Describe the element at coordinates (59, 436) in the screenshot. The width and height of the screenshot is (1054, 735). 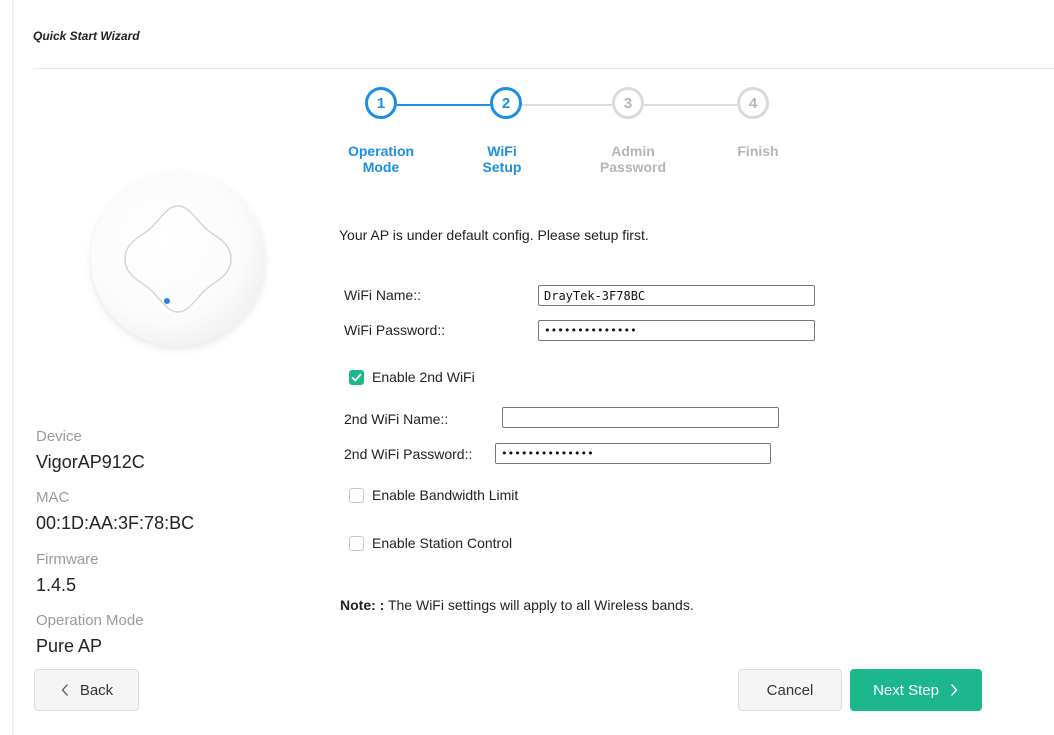
I see `device-label: Device` at that location.